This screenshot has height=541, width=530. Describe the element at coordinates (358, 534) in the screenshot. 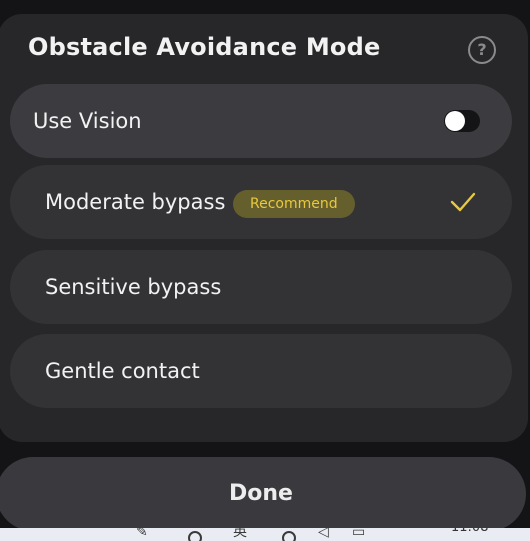

I see `battery-icon: ▭` at that location.